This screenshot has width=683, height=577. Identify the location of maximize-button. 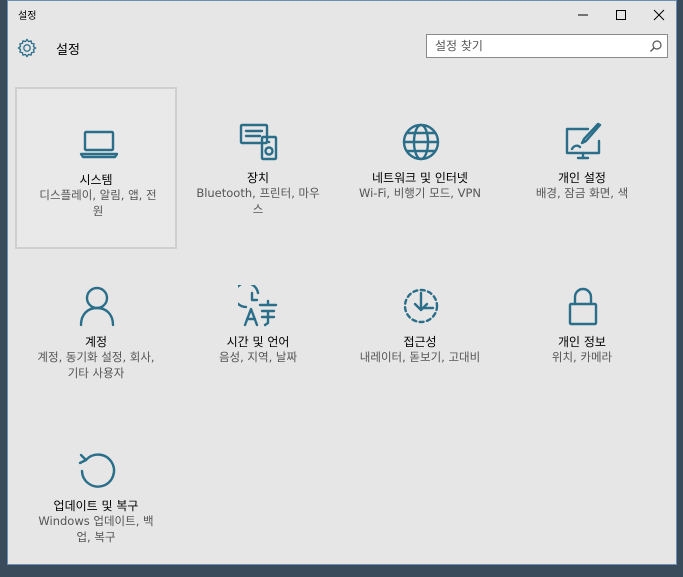
(621, 15).